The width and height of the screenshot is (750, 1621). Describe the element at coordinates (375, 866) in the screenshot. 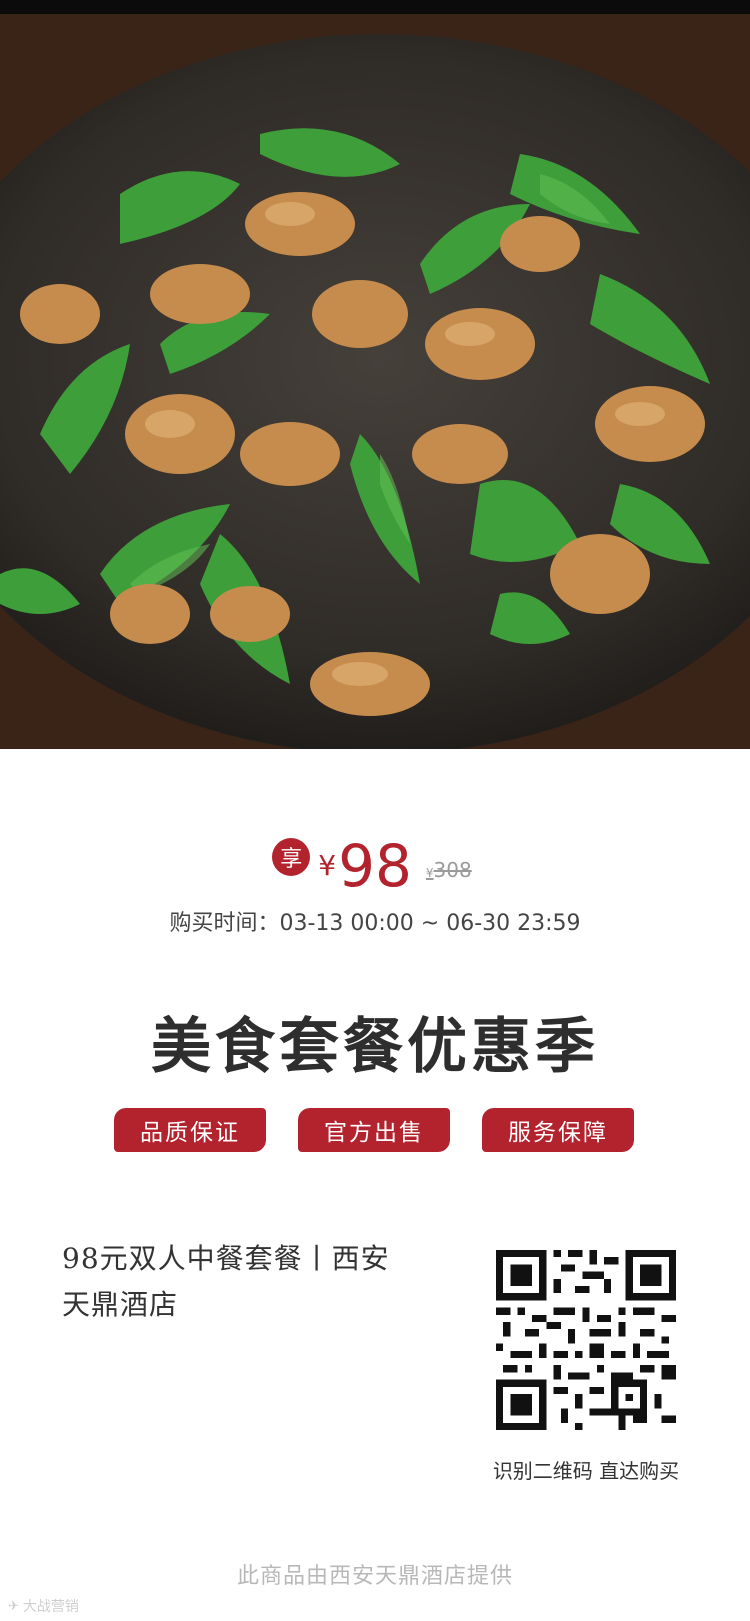

I see `current-price: 98` at that location.